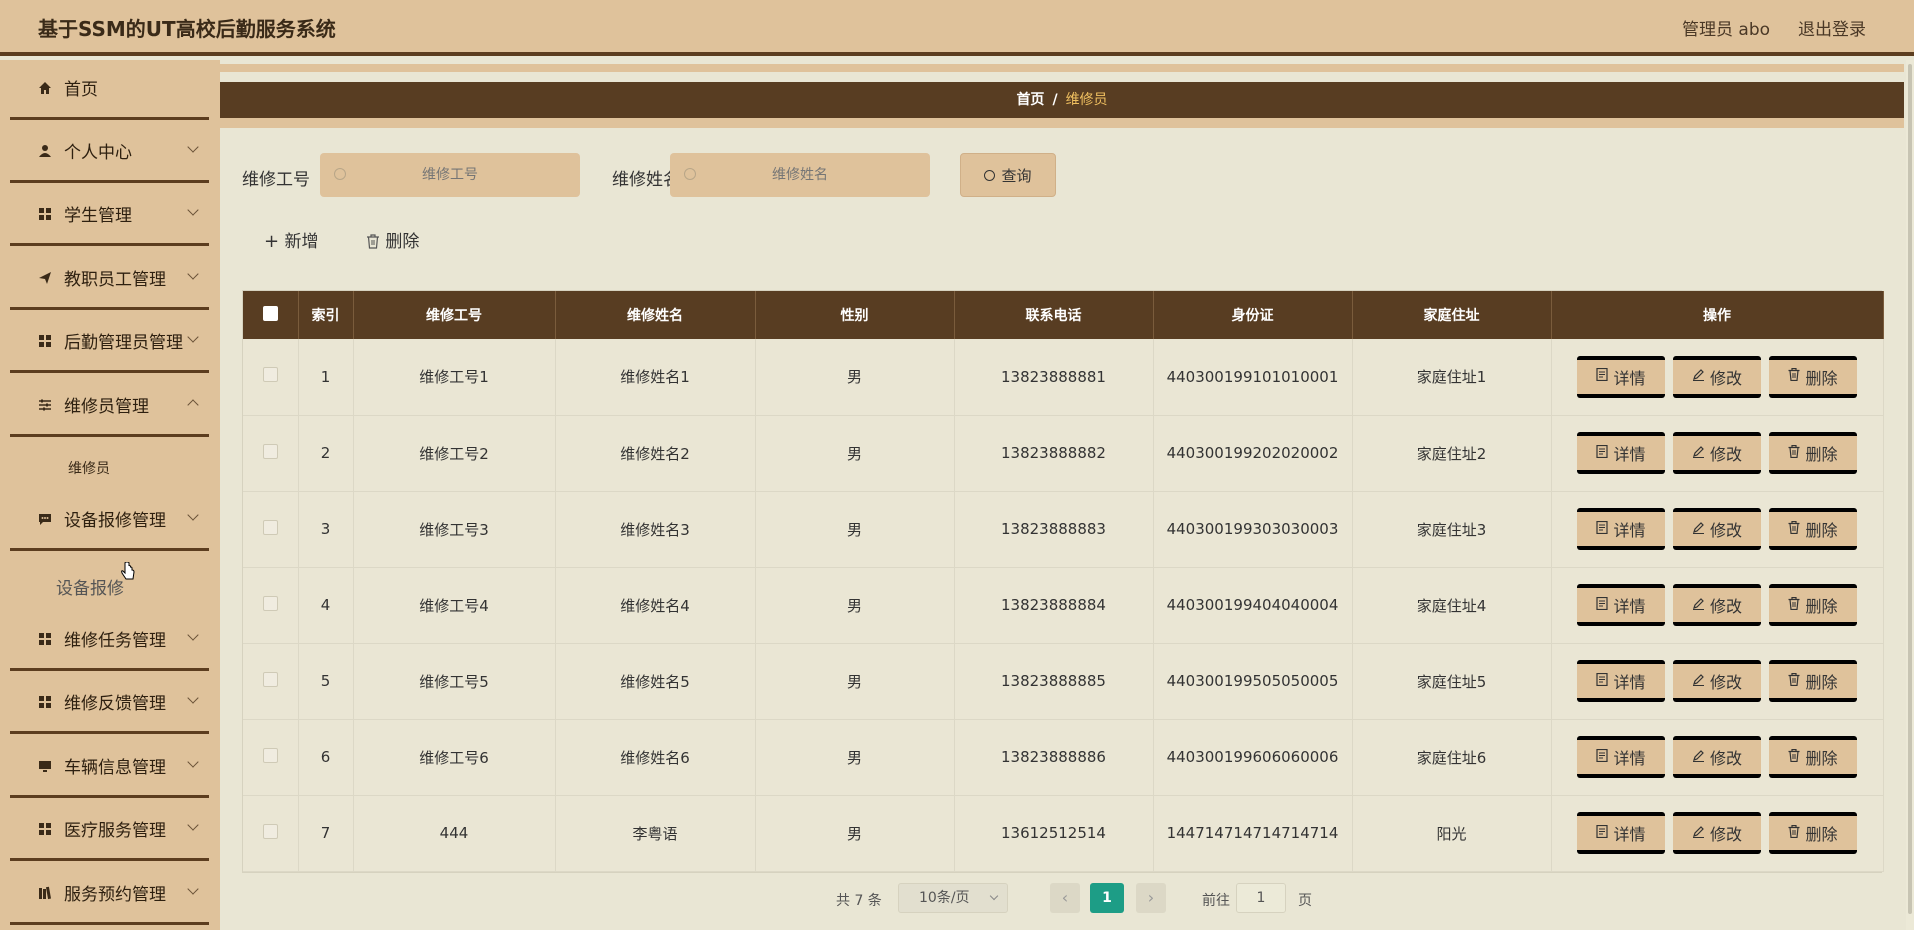  Describe the element at coordinates (1054, 315) in the screenshot. I see `column-header: 联系电话` at that location.